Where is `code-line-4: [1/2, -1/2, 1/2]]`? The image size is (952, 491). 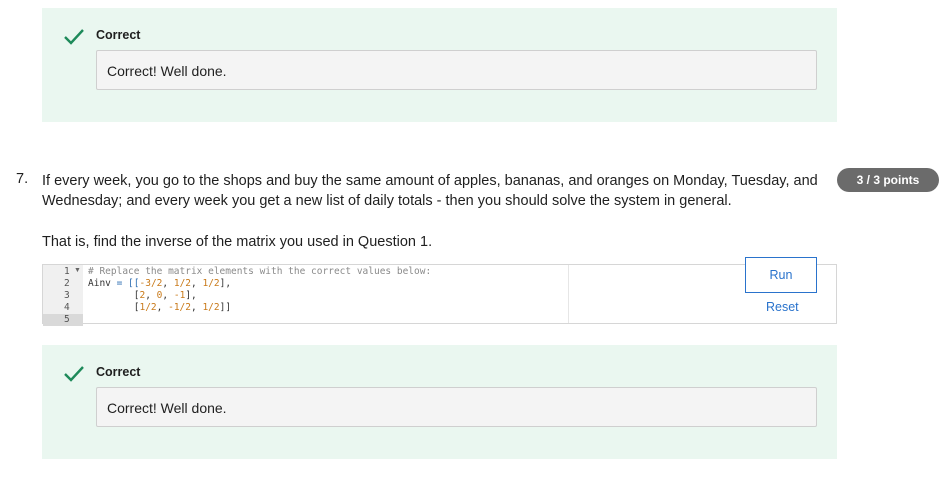 code-line-4: [1/2, -1/2, 1/2]] is located at coordinates (159, 308).